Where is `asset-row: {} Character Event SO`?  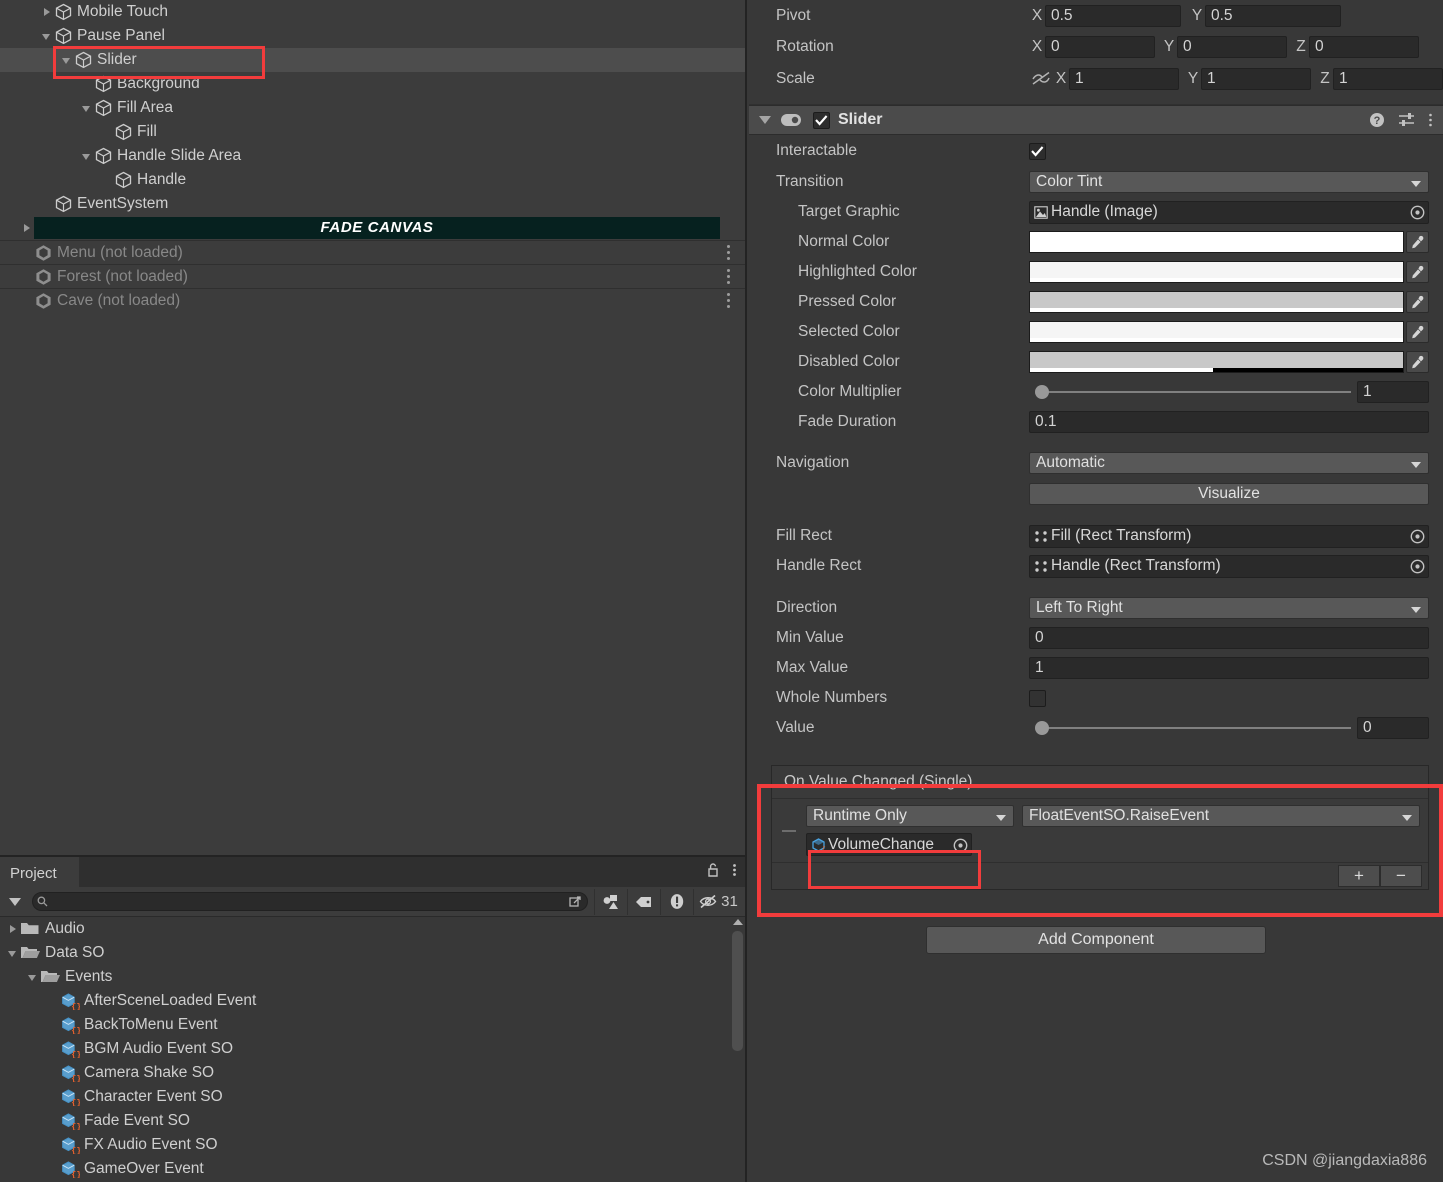
asset-row: {} Character Event SO is located at coordinates (372, 1097).